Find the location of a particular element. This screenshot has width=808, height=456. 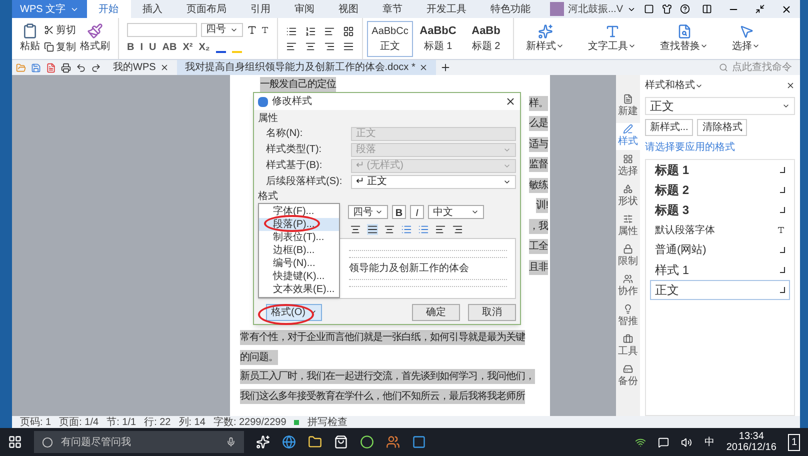

help-icon is located at coordinates (685, 9).